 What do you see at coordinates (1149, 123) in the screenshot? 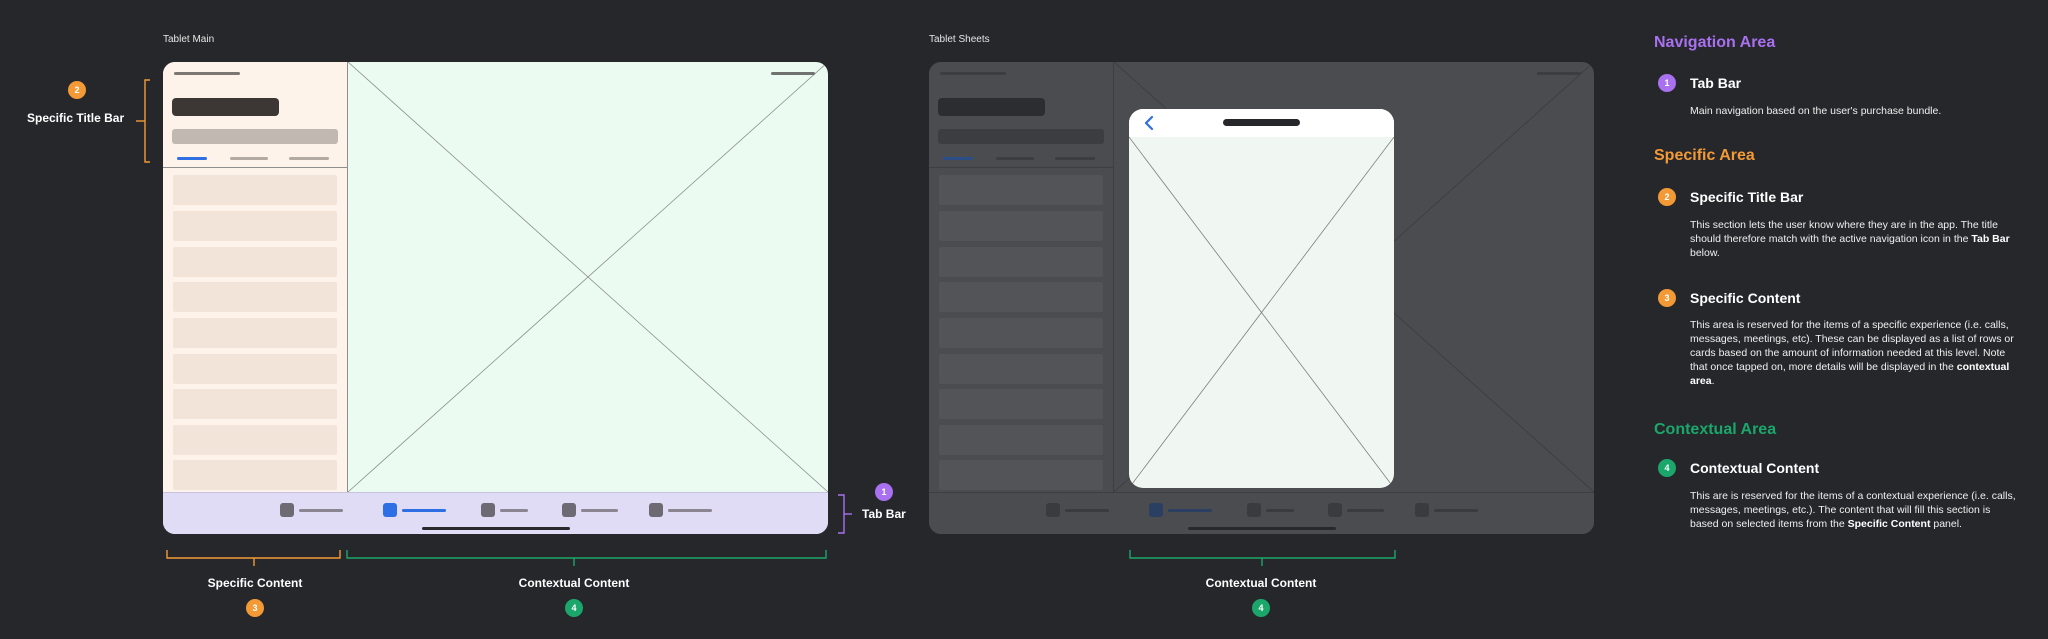
I see `chevron-left-icon` at bounding box center [1149, 123].